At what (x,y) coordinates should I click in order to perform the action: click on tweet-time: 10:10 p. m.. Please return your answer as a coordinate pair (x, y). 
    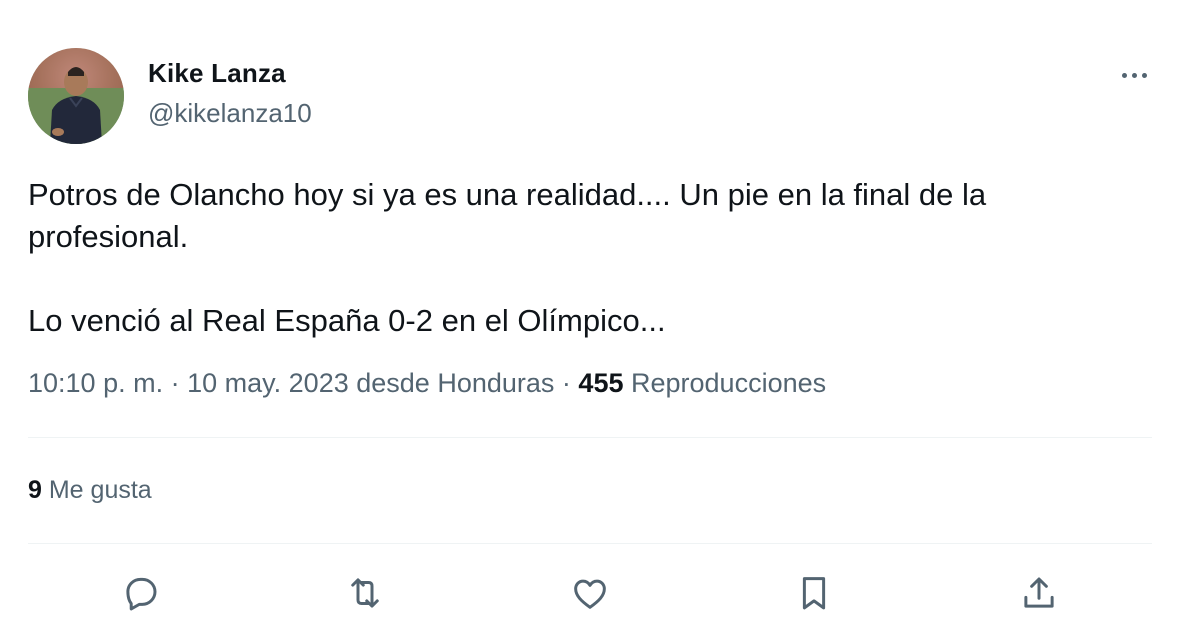
    Looking at the image, I should click on (95, 383).